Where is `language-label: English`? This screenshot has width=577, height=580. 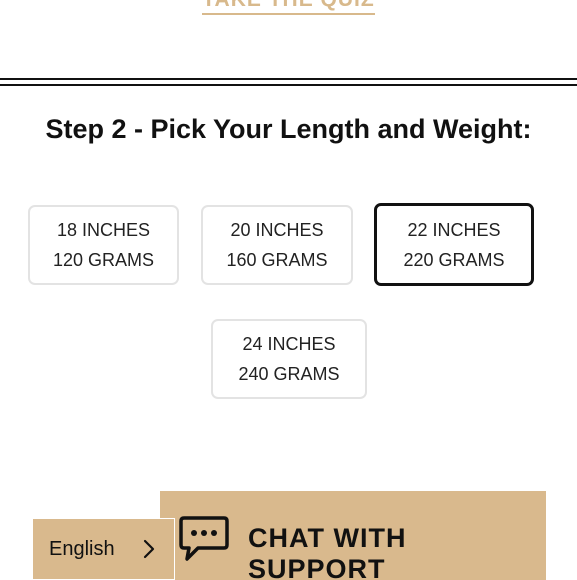 language-label: English is located at coordinates (82, 549).